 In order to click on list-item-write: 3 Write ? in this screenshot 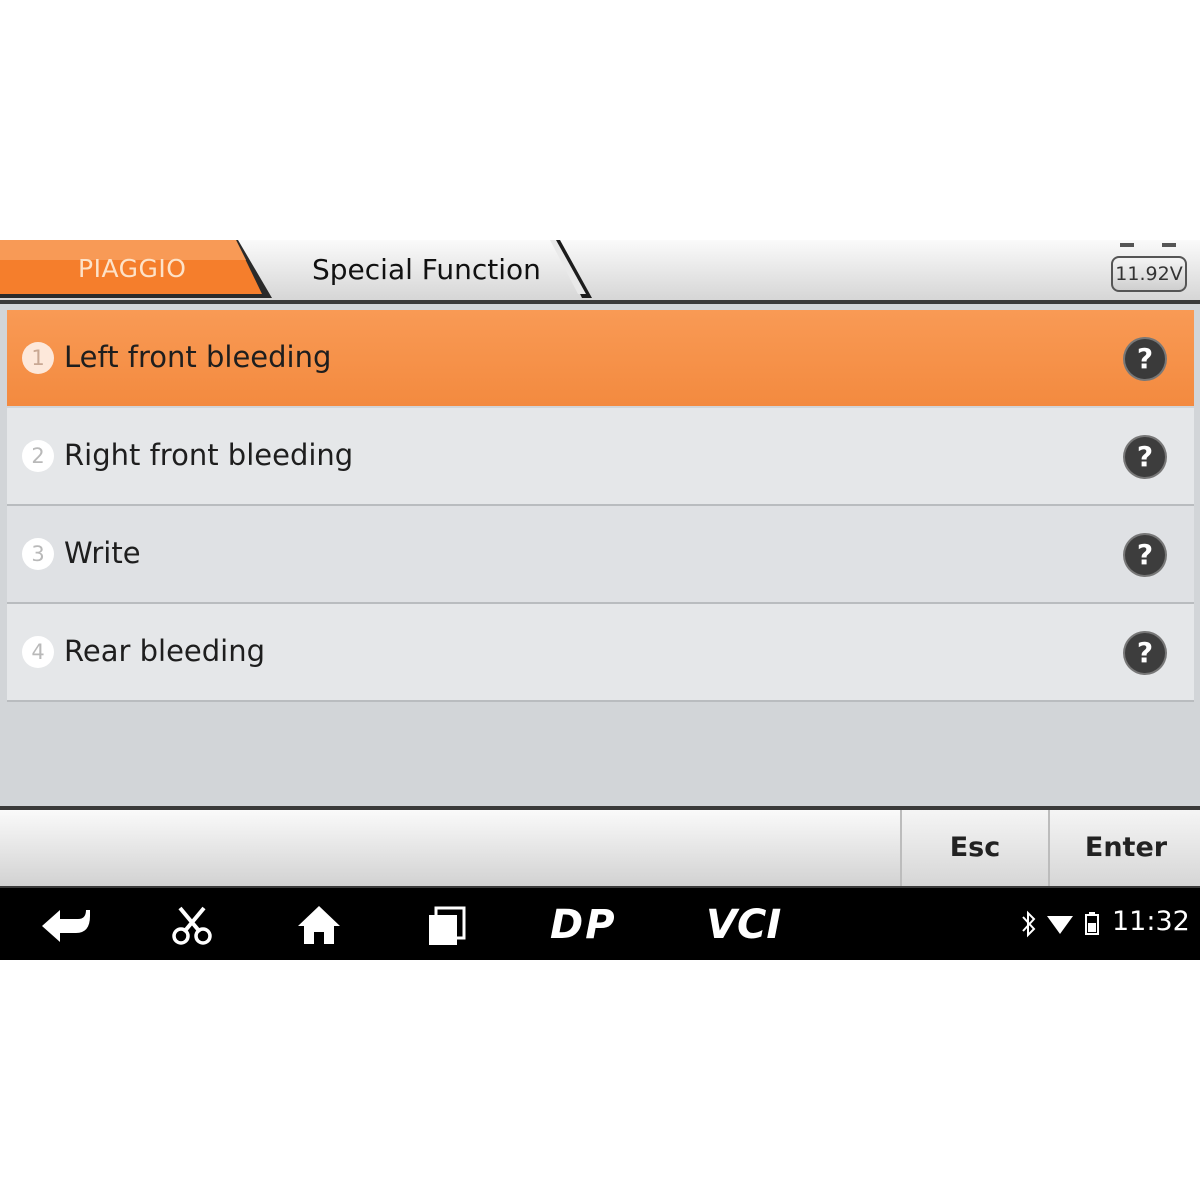, I will do `click(600, 555)`.